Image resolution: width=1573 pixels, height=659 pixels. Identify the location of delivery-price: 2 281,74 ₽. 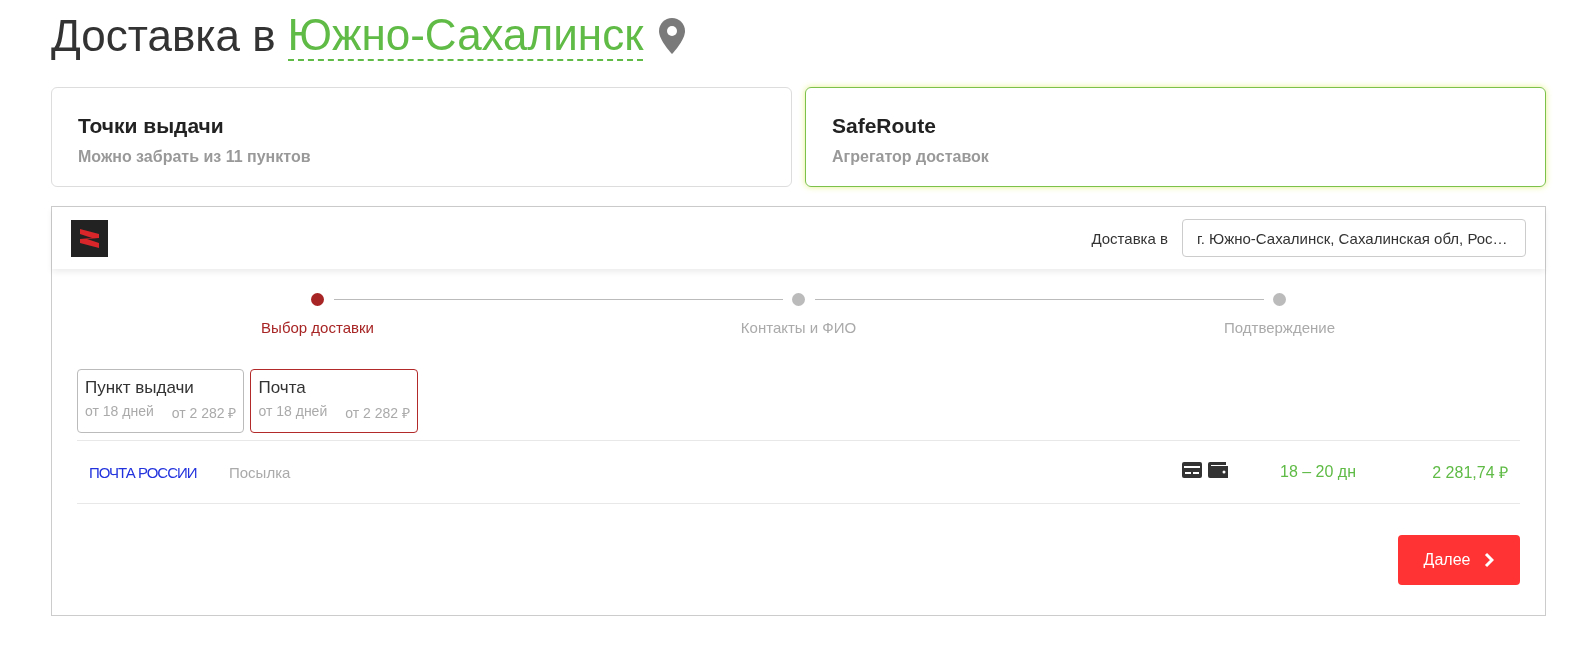
(1469, 473).